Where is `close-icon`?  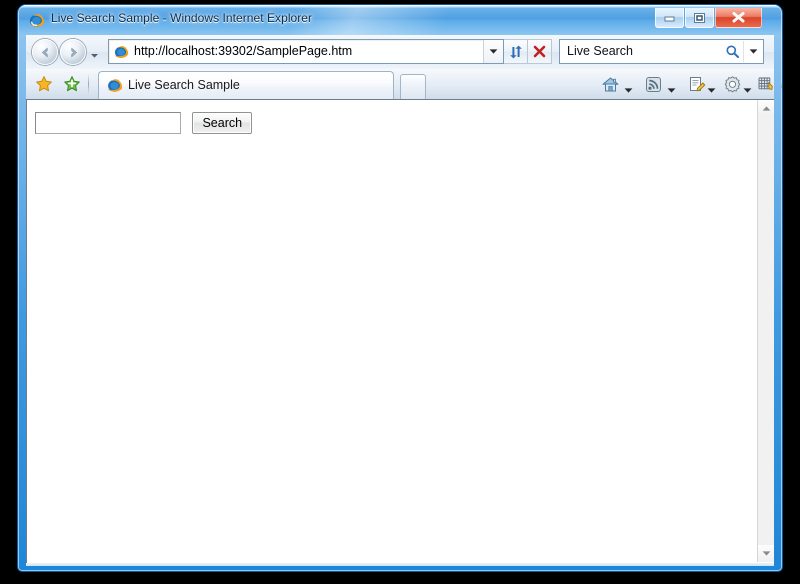
close-icon is located at coordinates (738, 17).